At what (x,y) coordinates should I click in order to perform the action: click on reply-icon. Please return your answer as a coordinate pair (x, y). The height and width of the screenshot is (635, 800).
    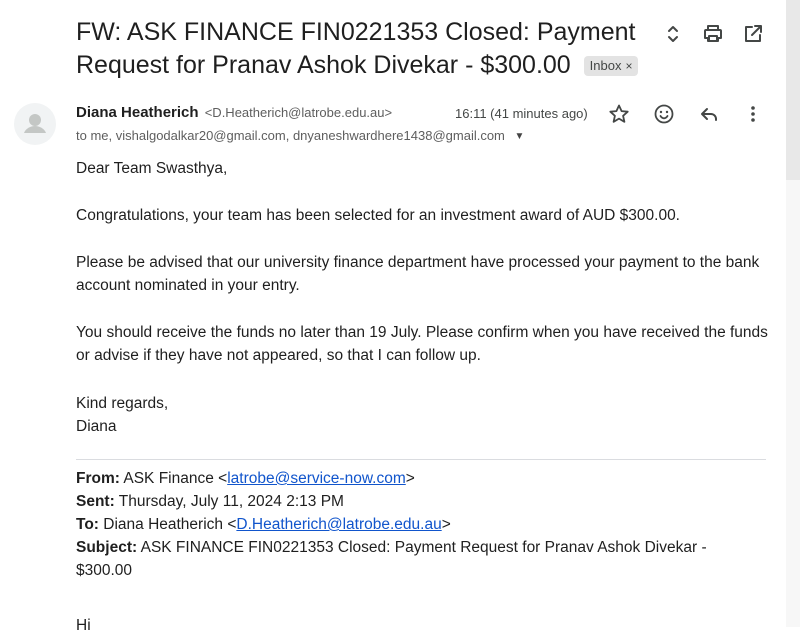
    Looking at the image, I should click on (709, 114).